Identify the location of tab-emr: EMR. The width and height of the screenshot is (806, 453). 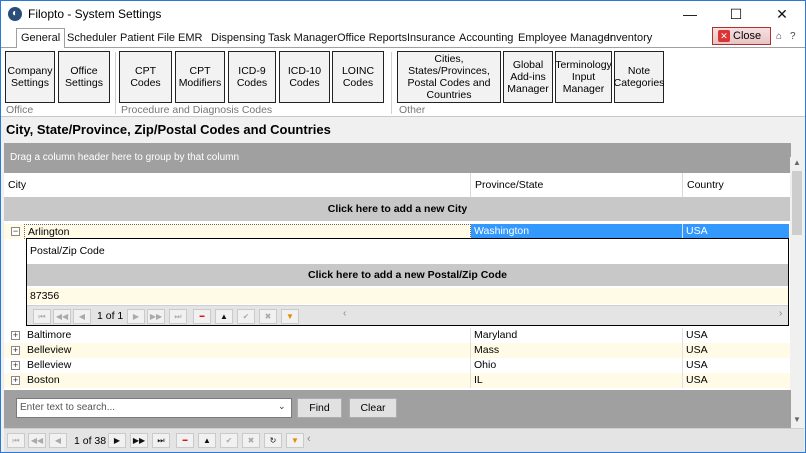
(190, 38).